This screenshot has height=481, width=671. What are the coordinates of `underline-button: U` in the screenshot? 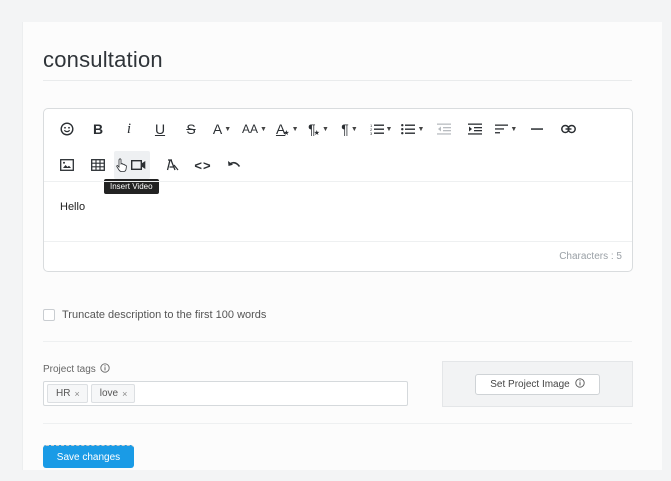 It's located at (160, 129).